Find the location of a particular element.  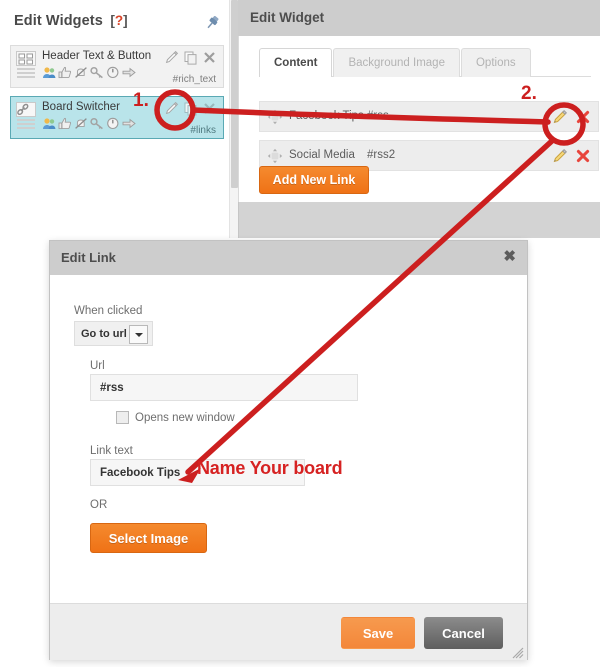

url-input: #rss is located at coordinates (224, 387).